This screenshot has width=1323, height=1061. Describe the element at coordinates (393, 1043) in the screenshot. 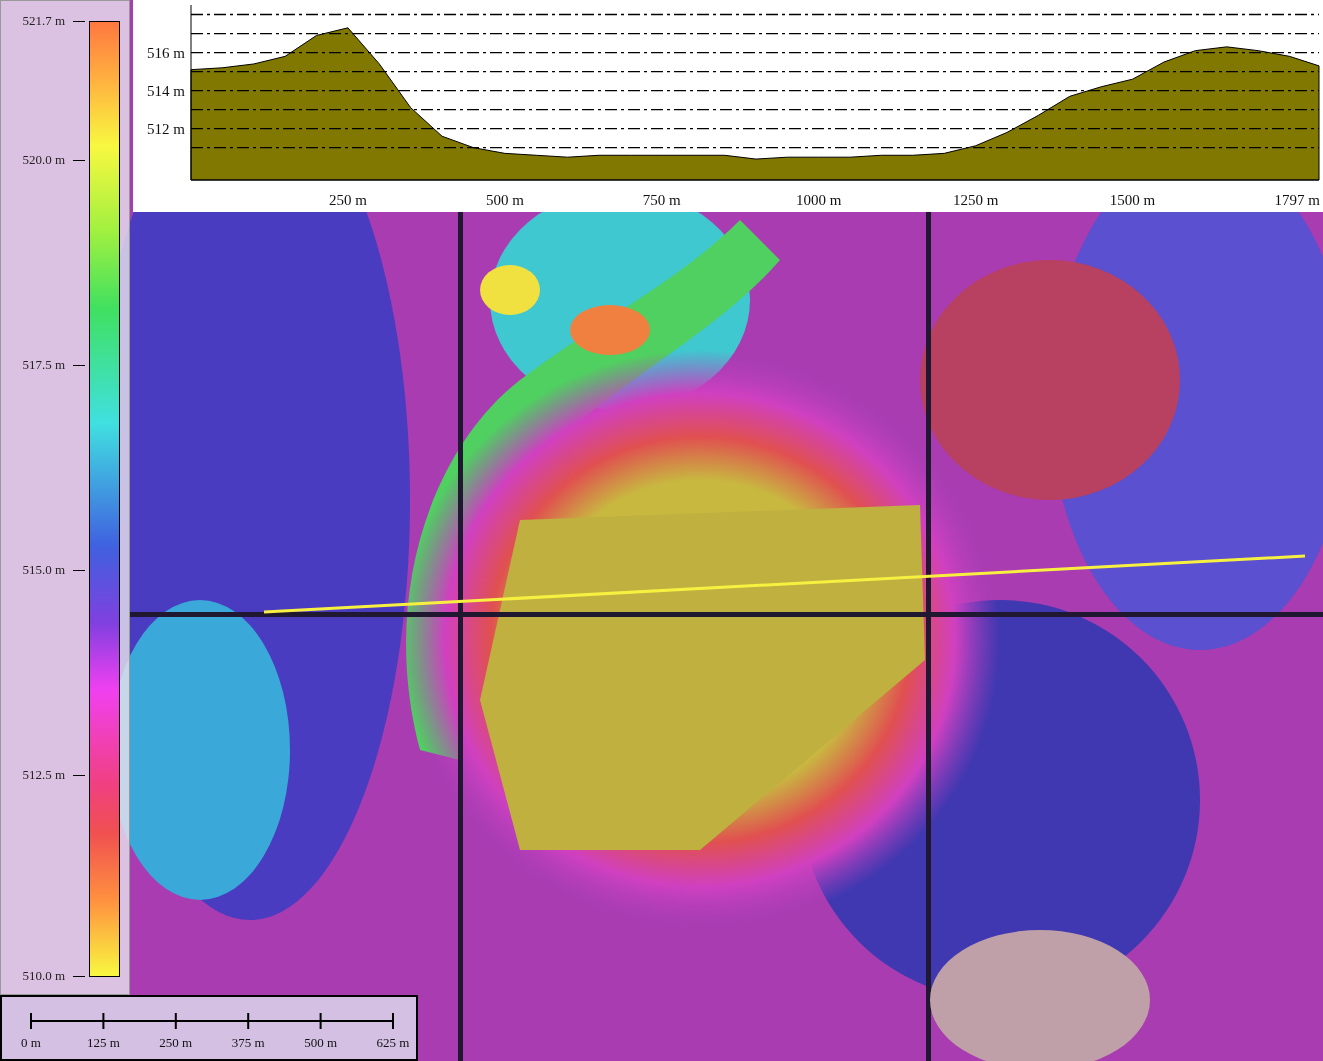

I see `scale-label: 625 m` at that location.